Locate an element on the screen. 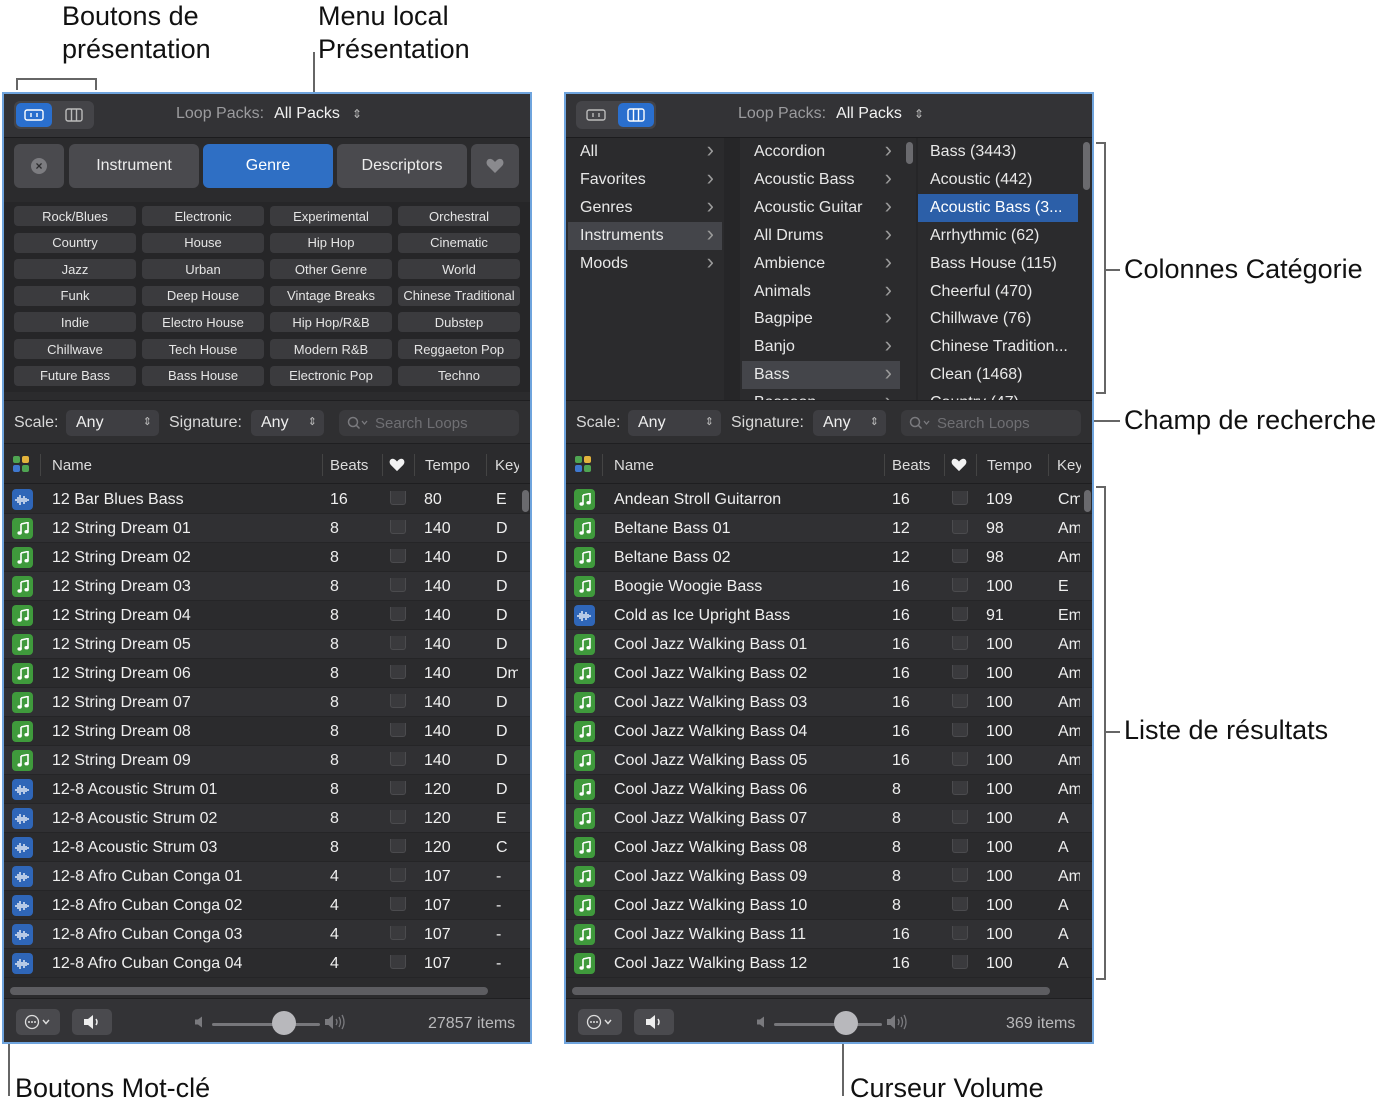 The image size is (1399, 1107). keyword-button-future-bass: Future Bass is located at coordinates (75, 375).